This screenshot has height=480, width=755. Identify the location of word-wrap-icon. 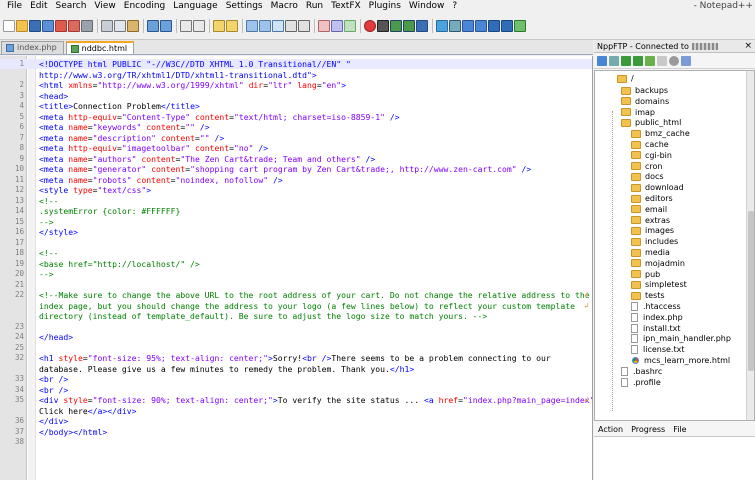
(278, 26).